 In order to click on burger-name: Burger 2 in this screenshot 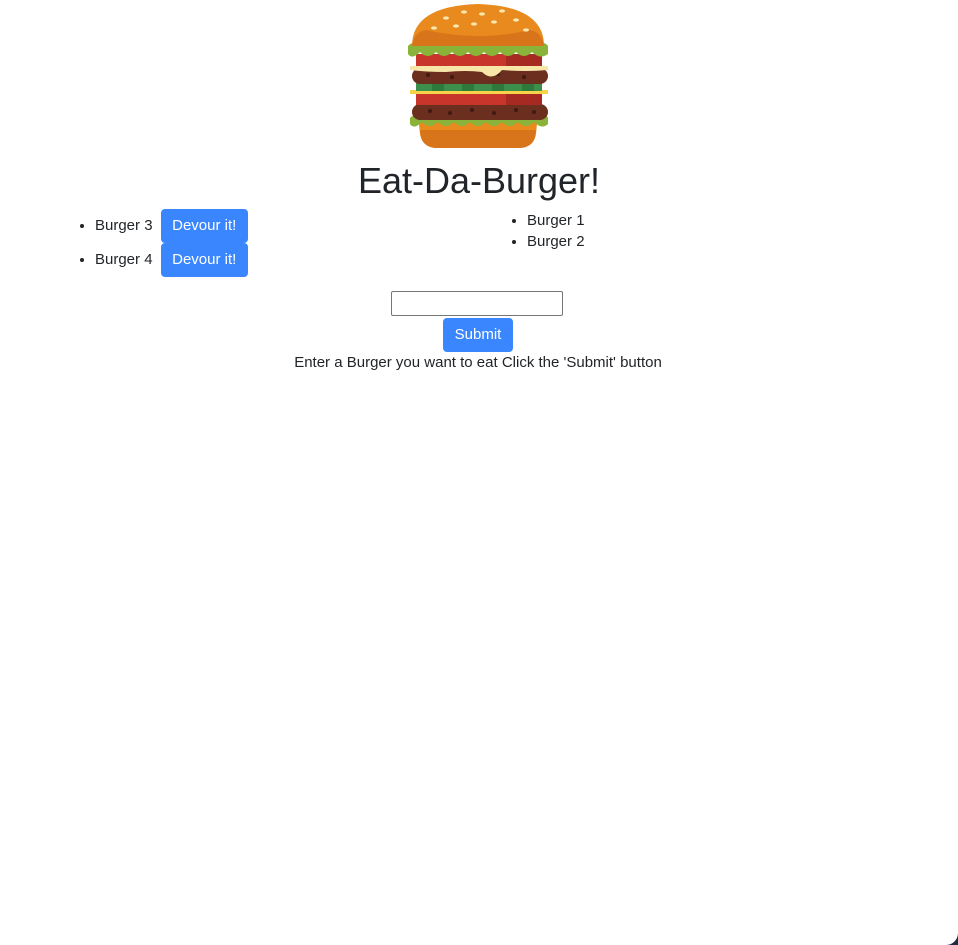, I will do `click(556, 241)`.